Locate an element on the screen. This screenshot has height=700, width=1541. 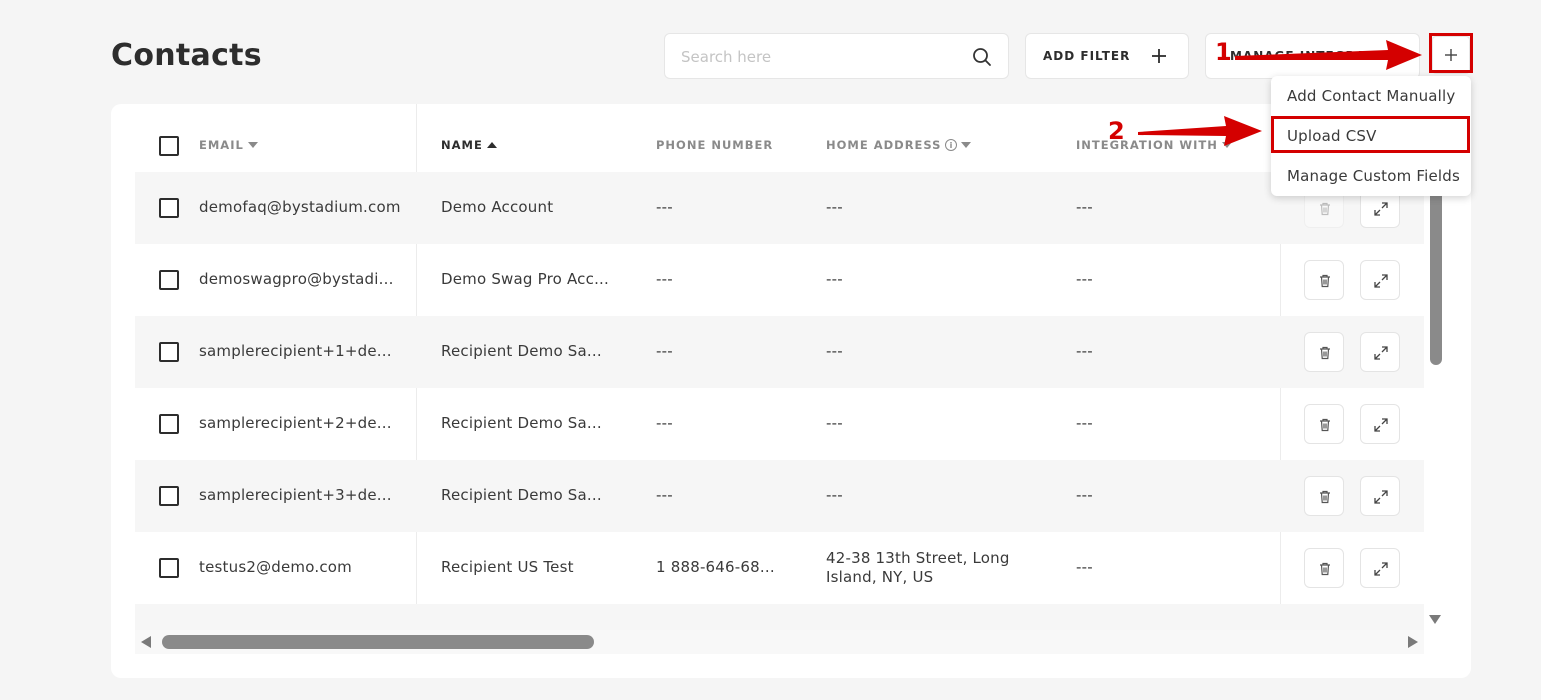
cell-name: Recipient US Test is located at coordinates (507, 567).